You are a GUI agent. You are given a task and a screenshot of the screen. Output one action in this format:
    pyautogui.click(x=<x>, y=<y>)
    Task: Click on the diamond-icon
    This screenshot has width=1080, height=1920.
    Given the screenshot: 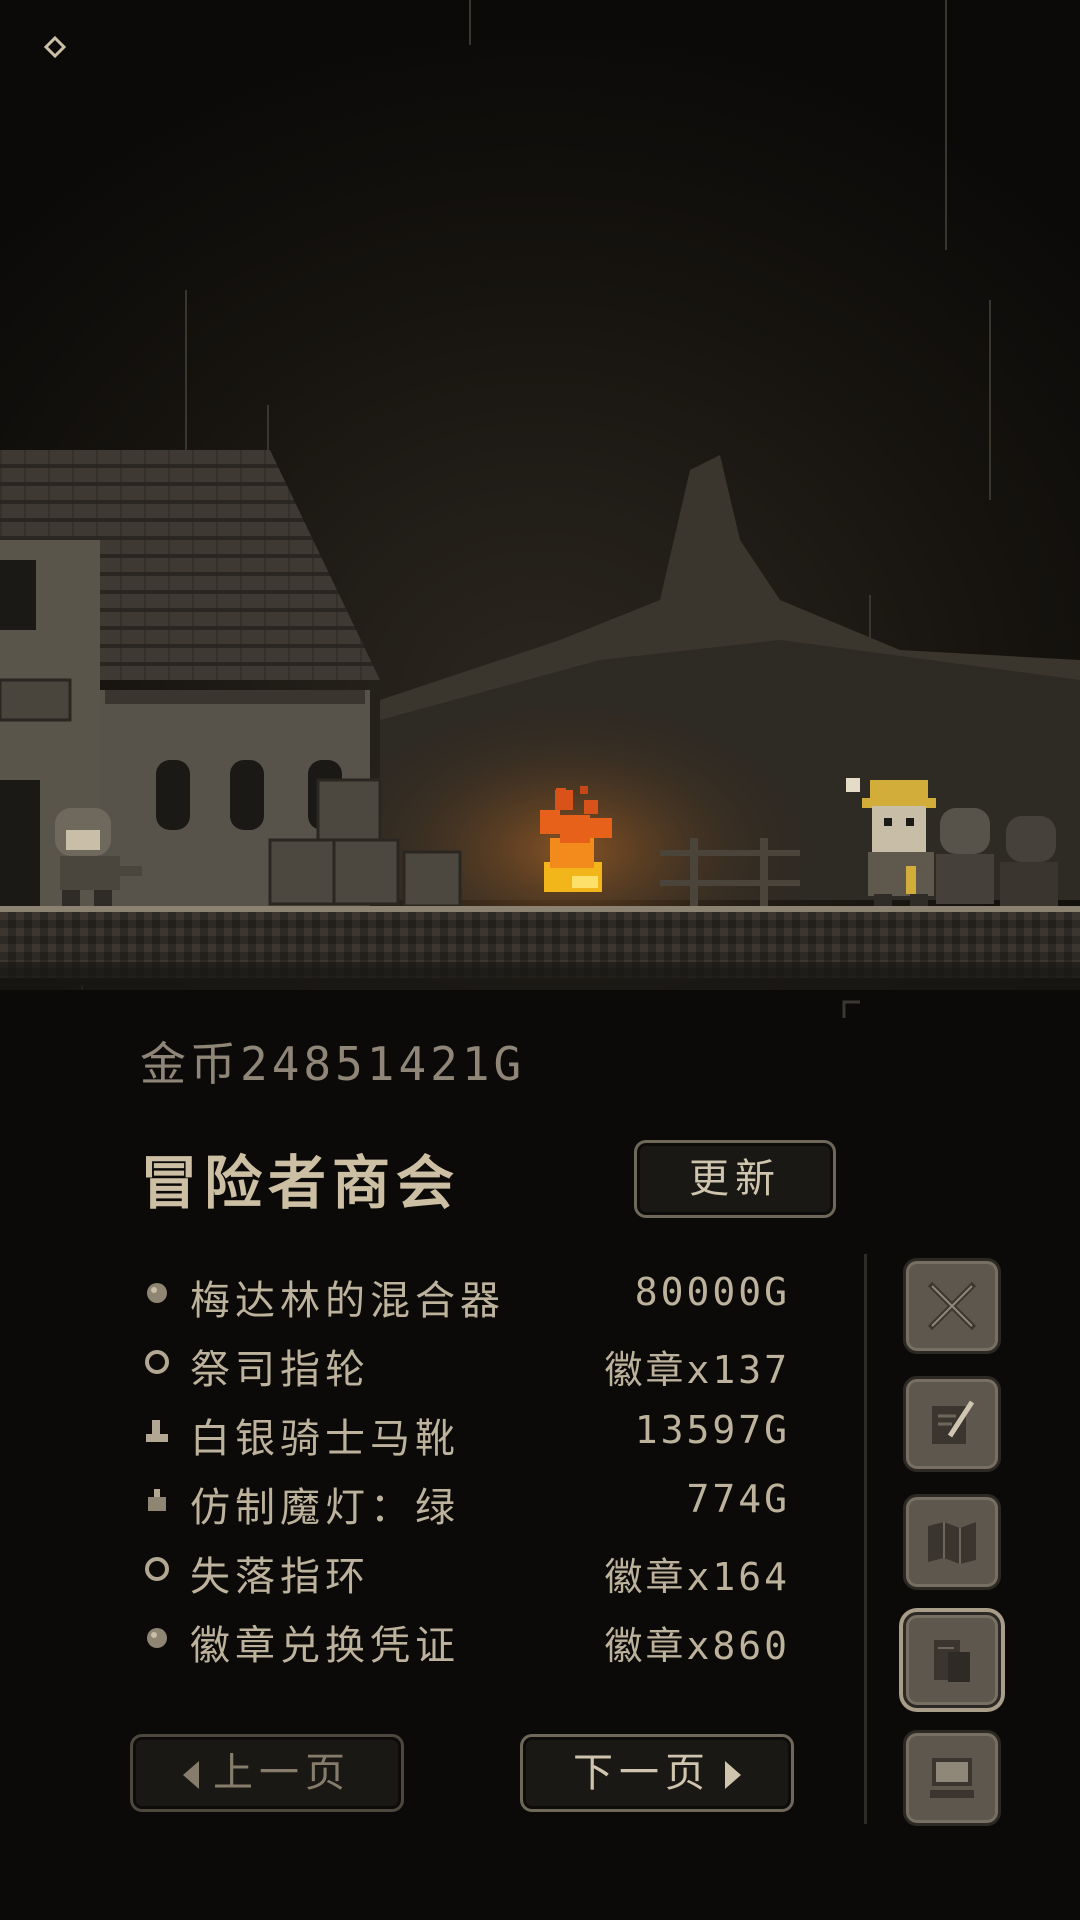 What is the action you would take?
    pyautogui.click(x=55, y=47)
    